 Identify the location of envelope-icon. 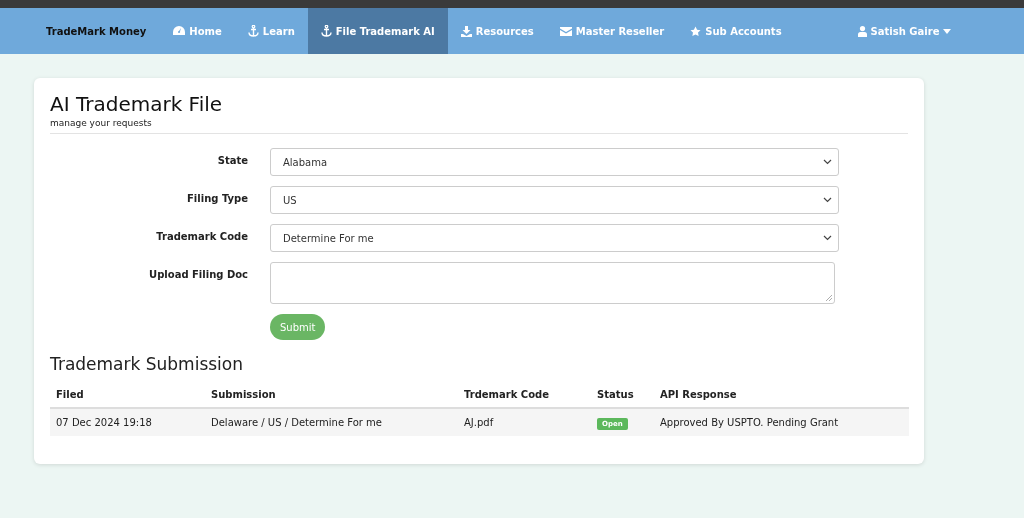
(565, 31).